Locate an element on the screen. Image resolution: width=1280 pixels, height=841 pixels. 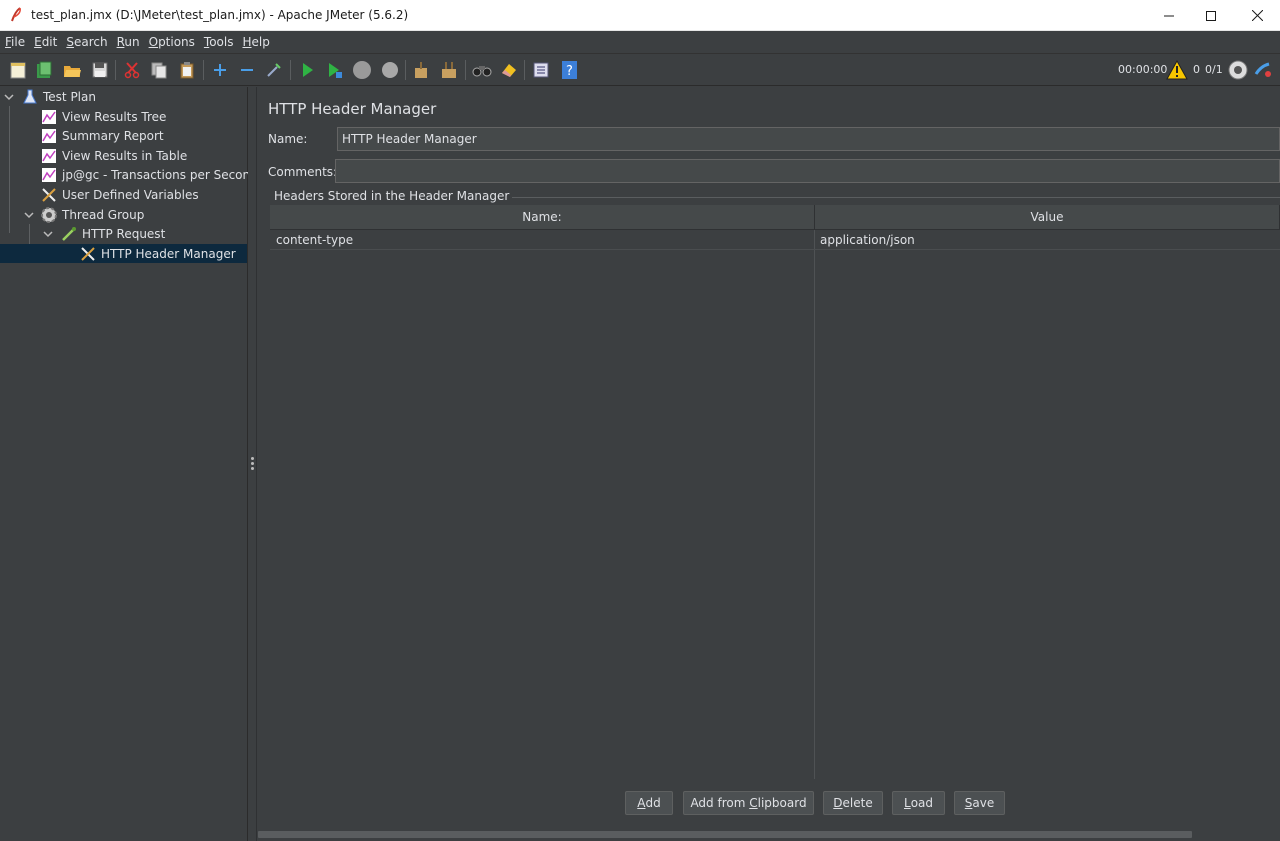
flask-icon is located at coordinates (30, 97).